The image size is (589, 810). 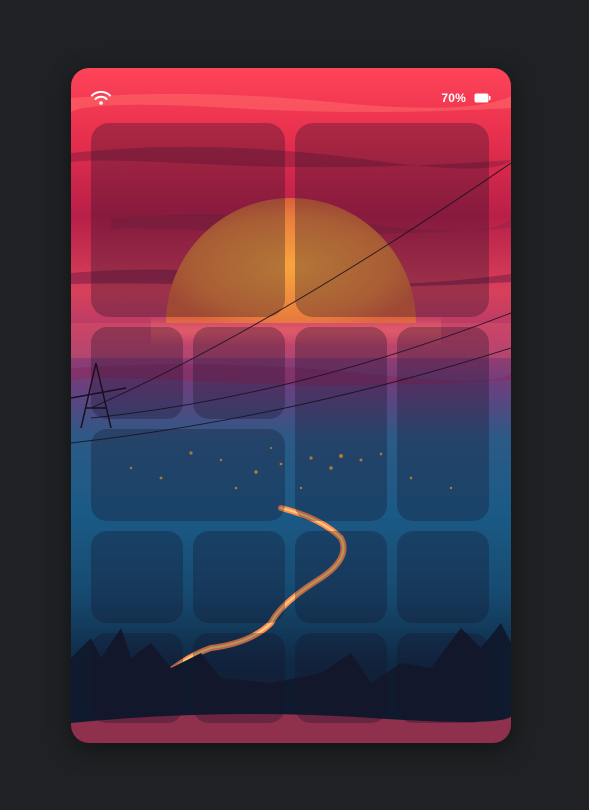 I want to click on battery-icon, so click(x=482, y=98).